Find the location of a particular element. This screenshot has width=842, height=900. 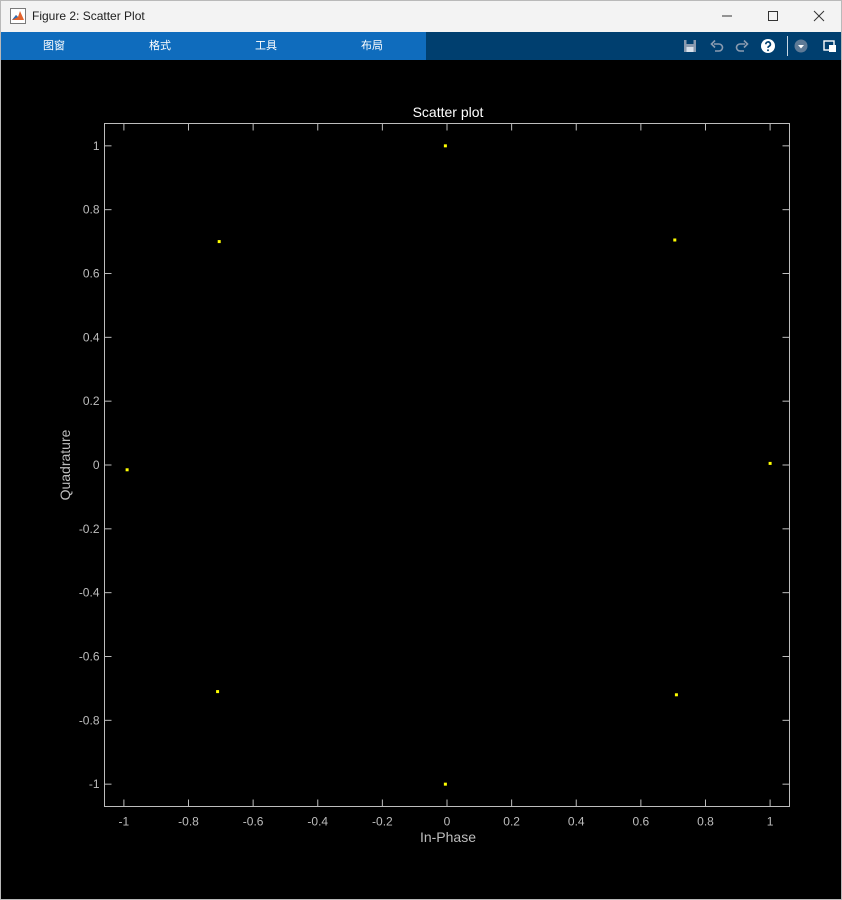

x-tick-label: 1 is located at coordinates (770, 822).